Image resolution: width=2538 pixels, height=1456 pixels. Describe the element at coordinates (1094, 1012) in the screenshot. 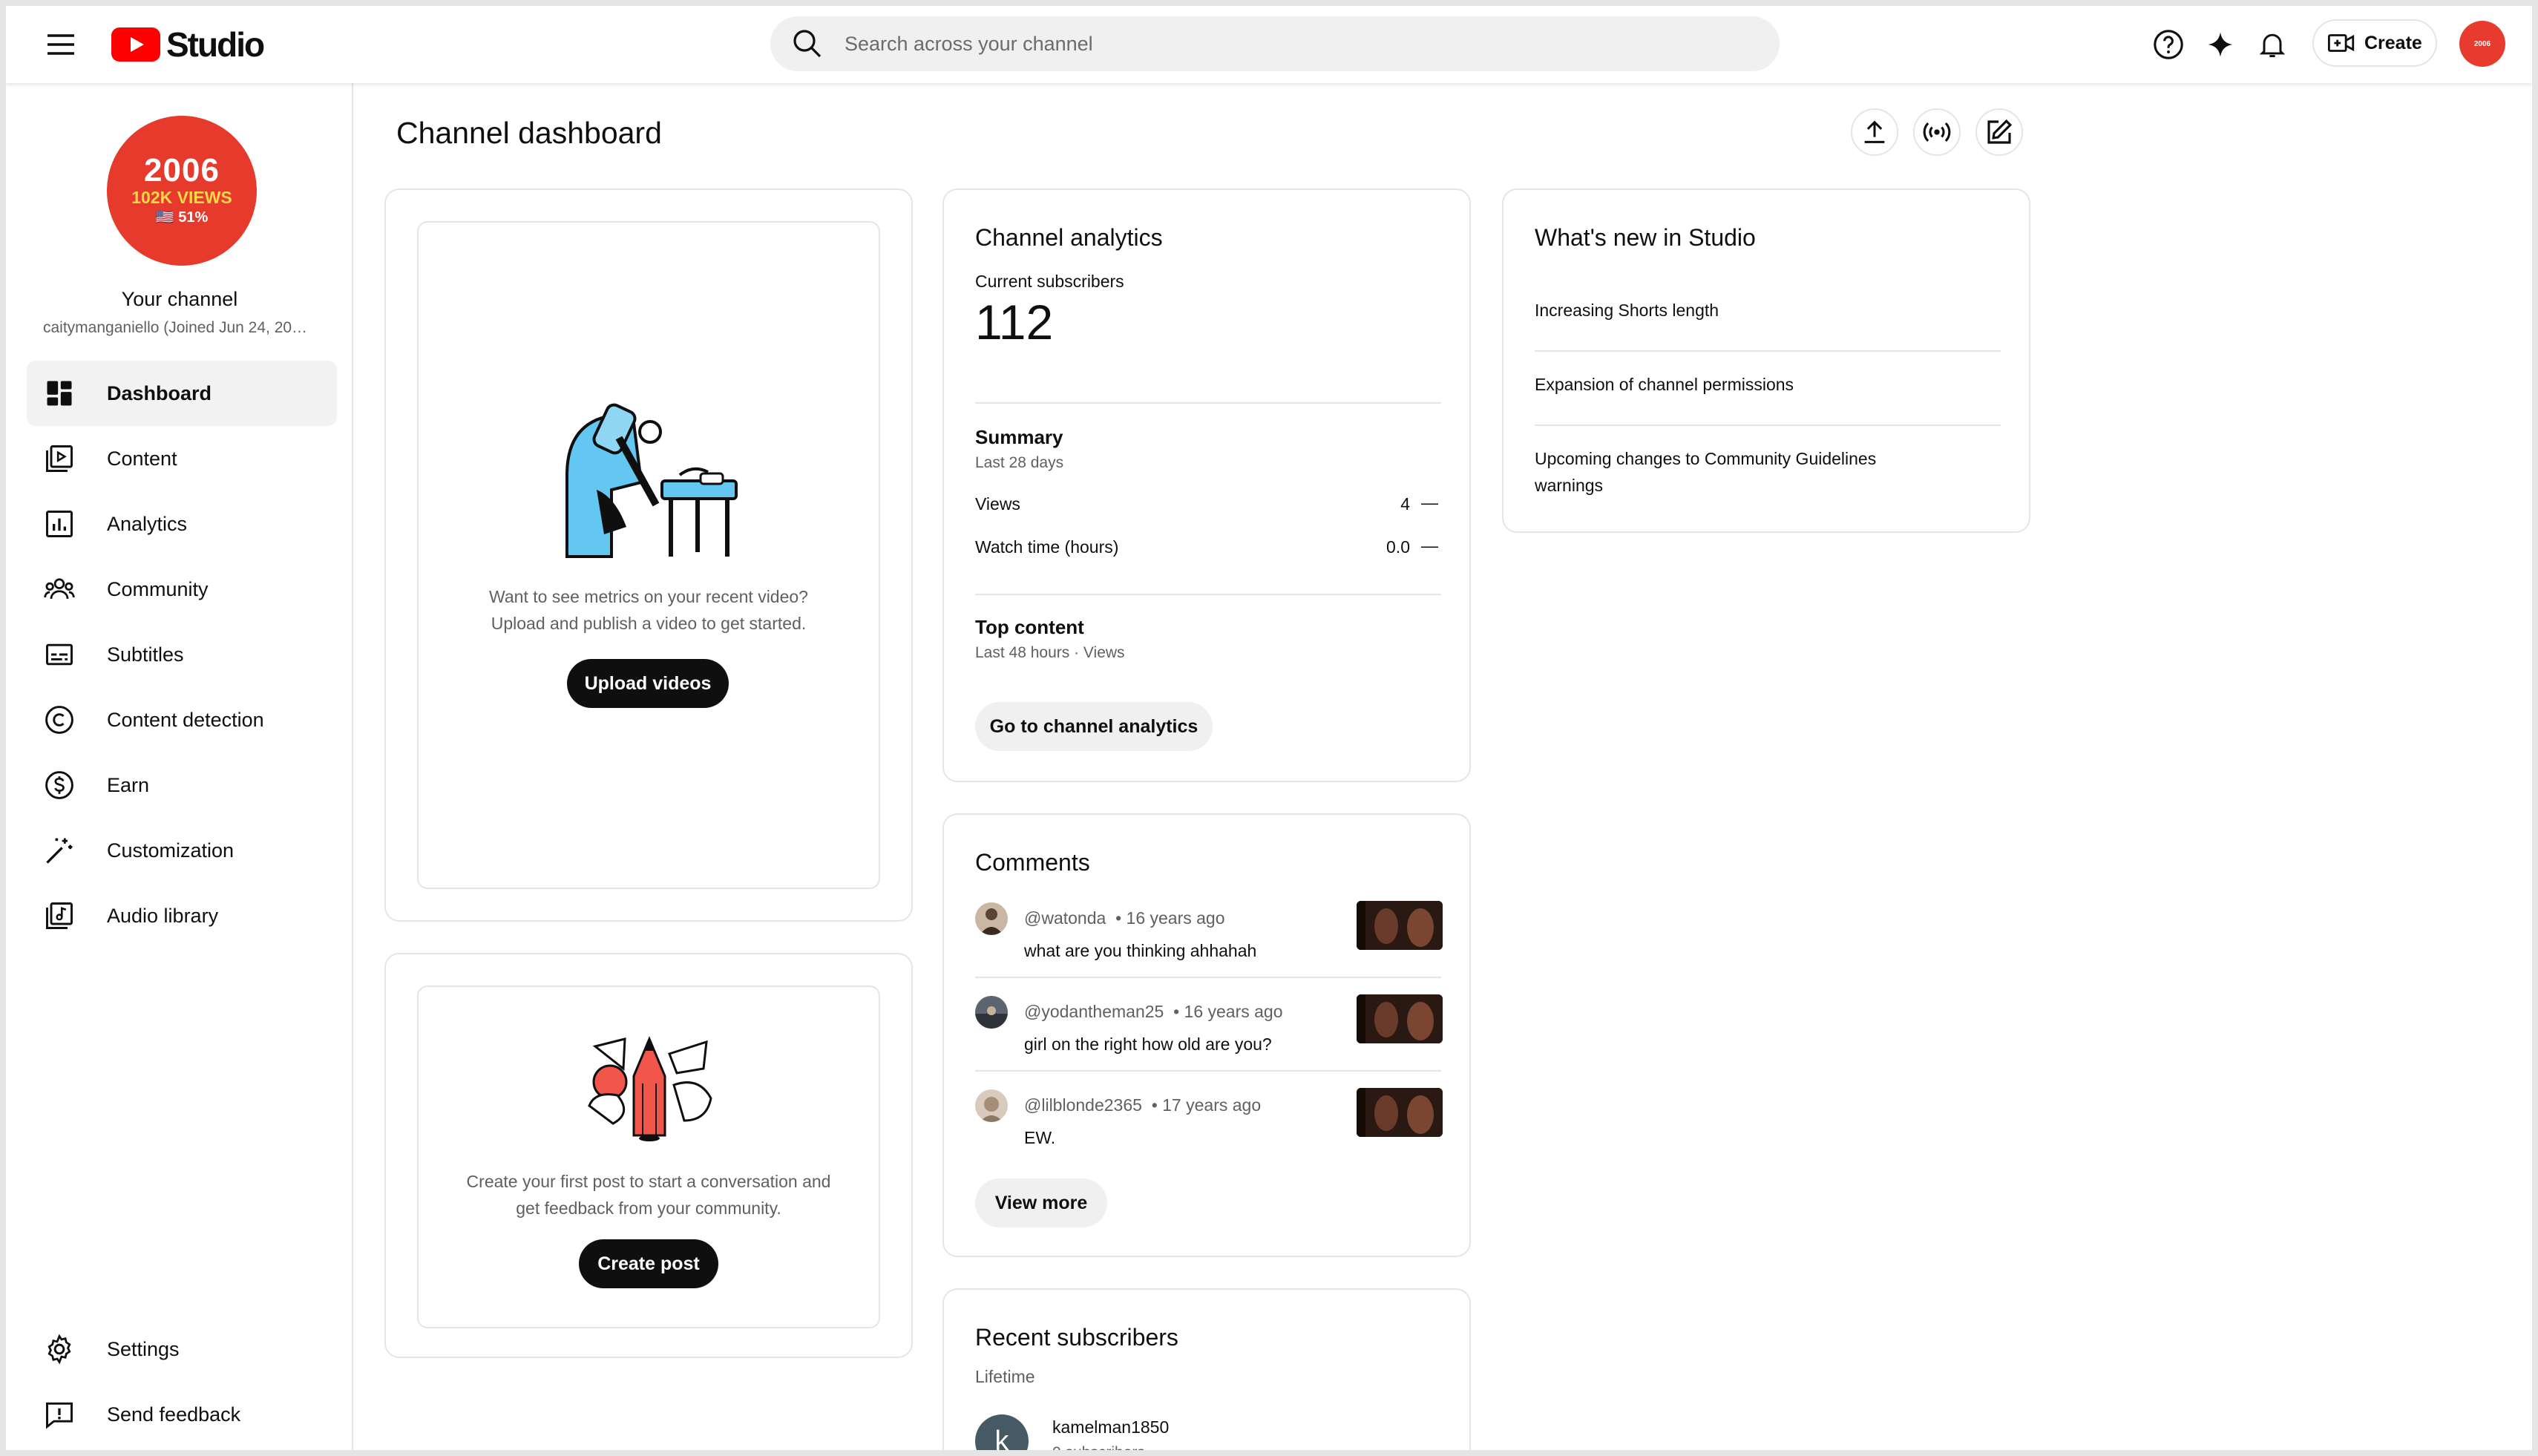

I see `commenter-handle: @yodantheman25` at that location.